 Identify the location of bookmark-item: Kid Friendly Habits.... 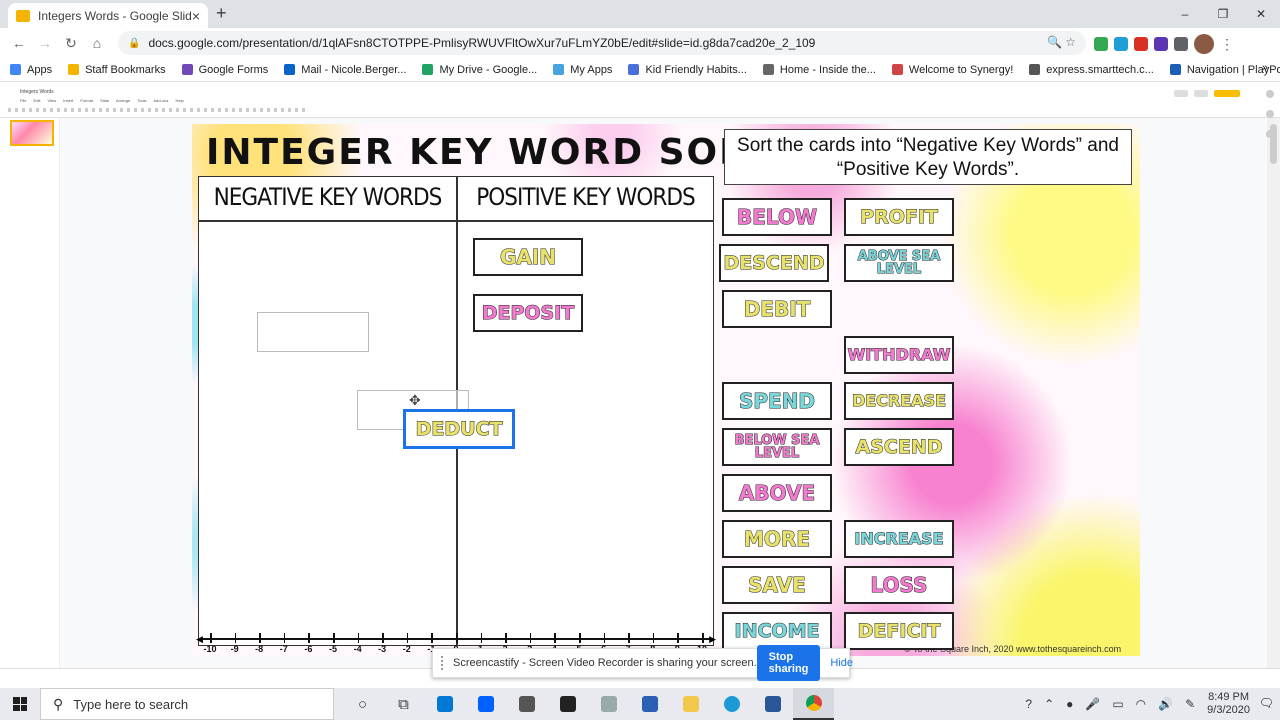
(687, 69).